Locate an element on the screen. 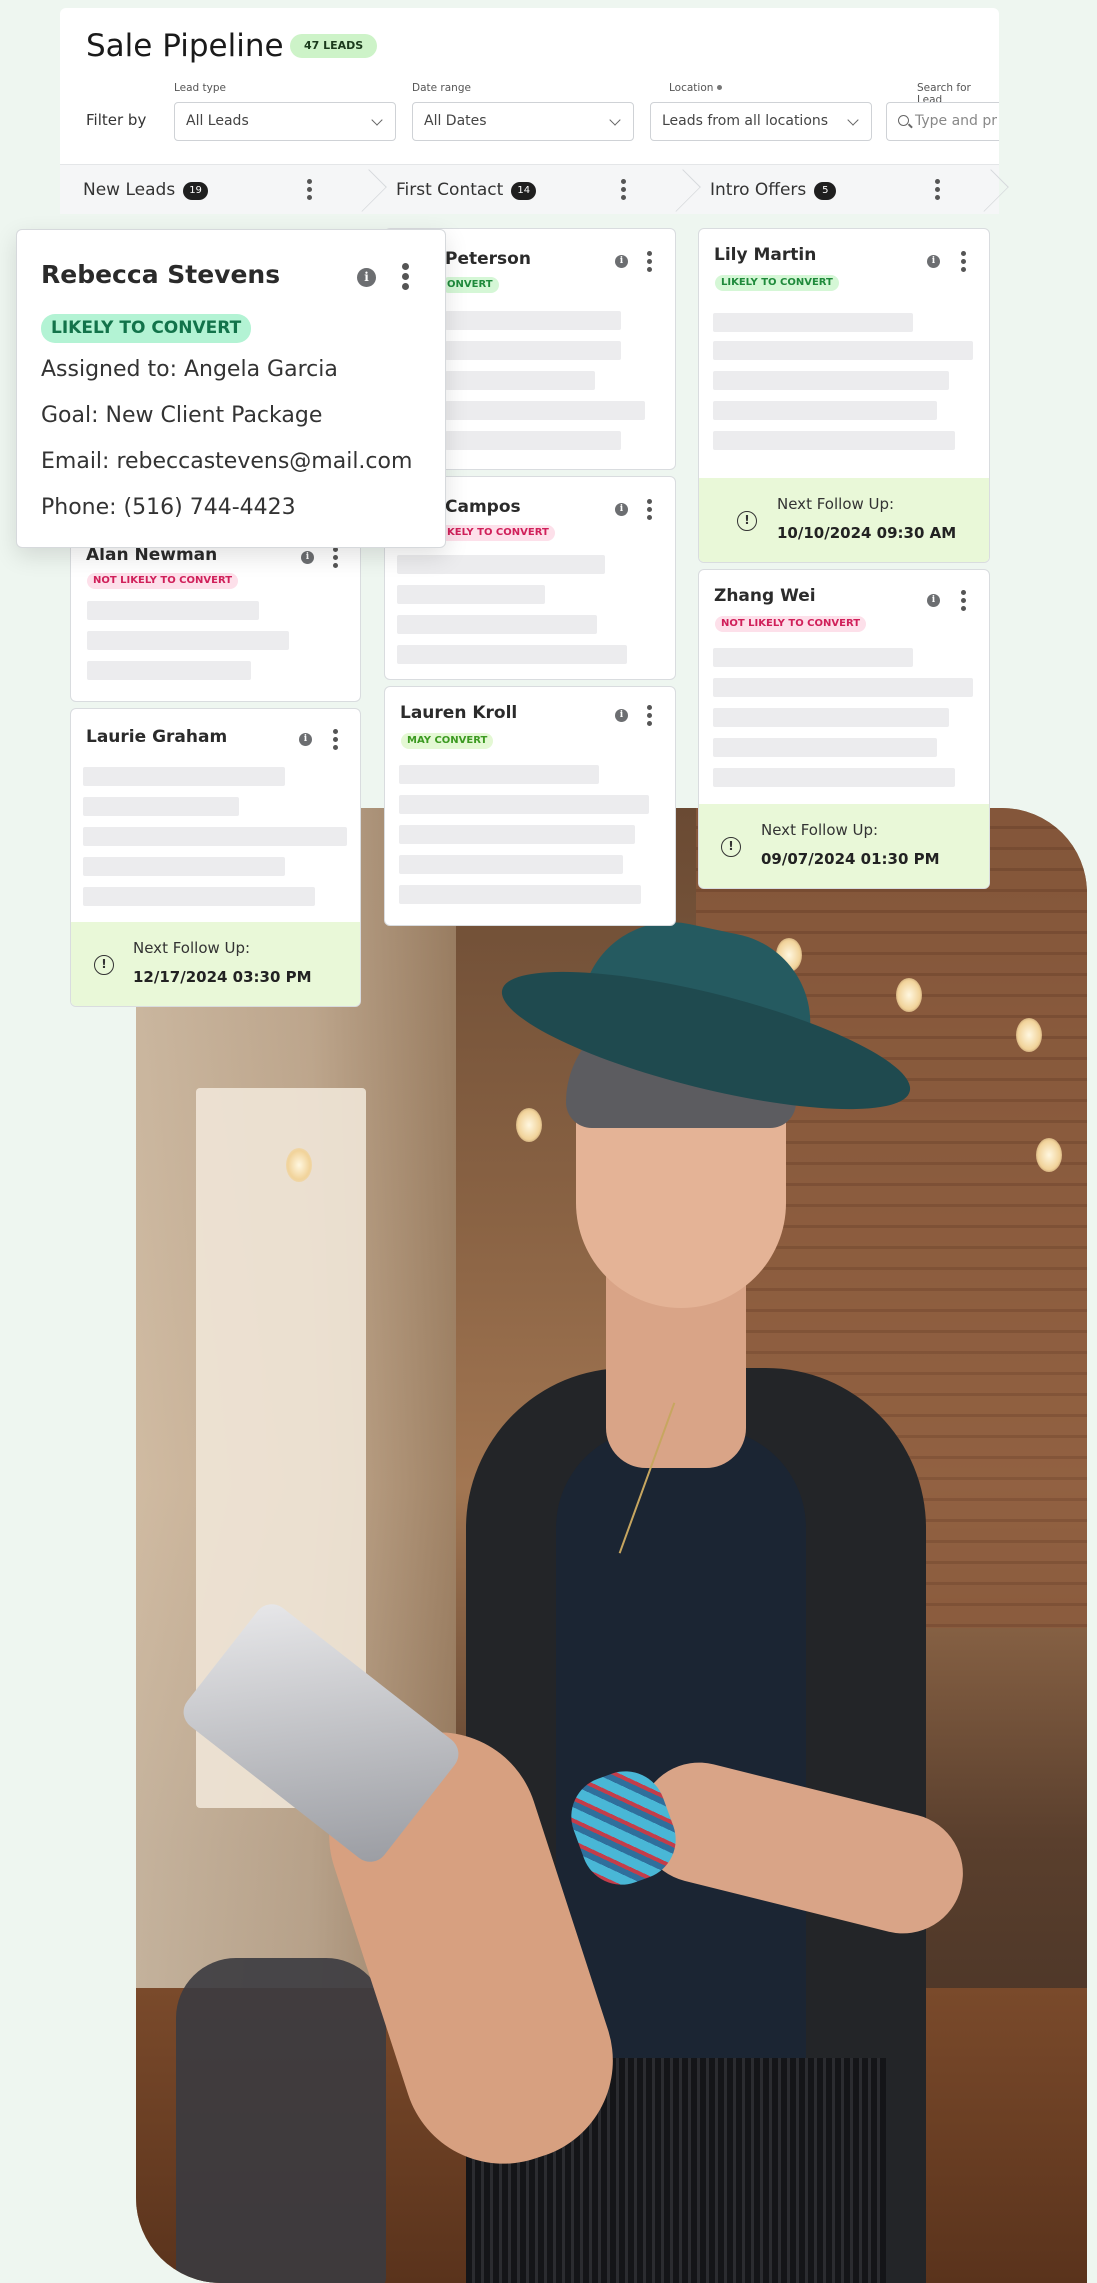 The width and height of the screenshot is (1097, 2283). location-select: Leads from all locations is located at coordinates (761, 121).